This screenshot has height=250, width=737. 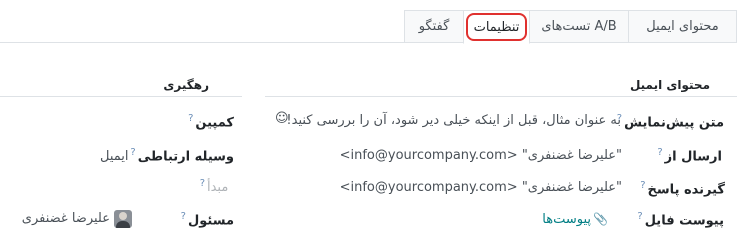 What do you see at coordinates (563, 219) in the screenshot?
I see `attachments-button: پیوست‌ها` at bounding box center [563, 219].